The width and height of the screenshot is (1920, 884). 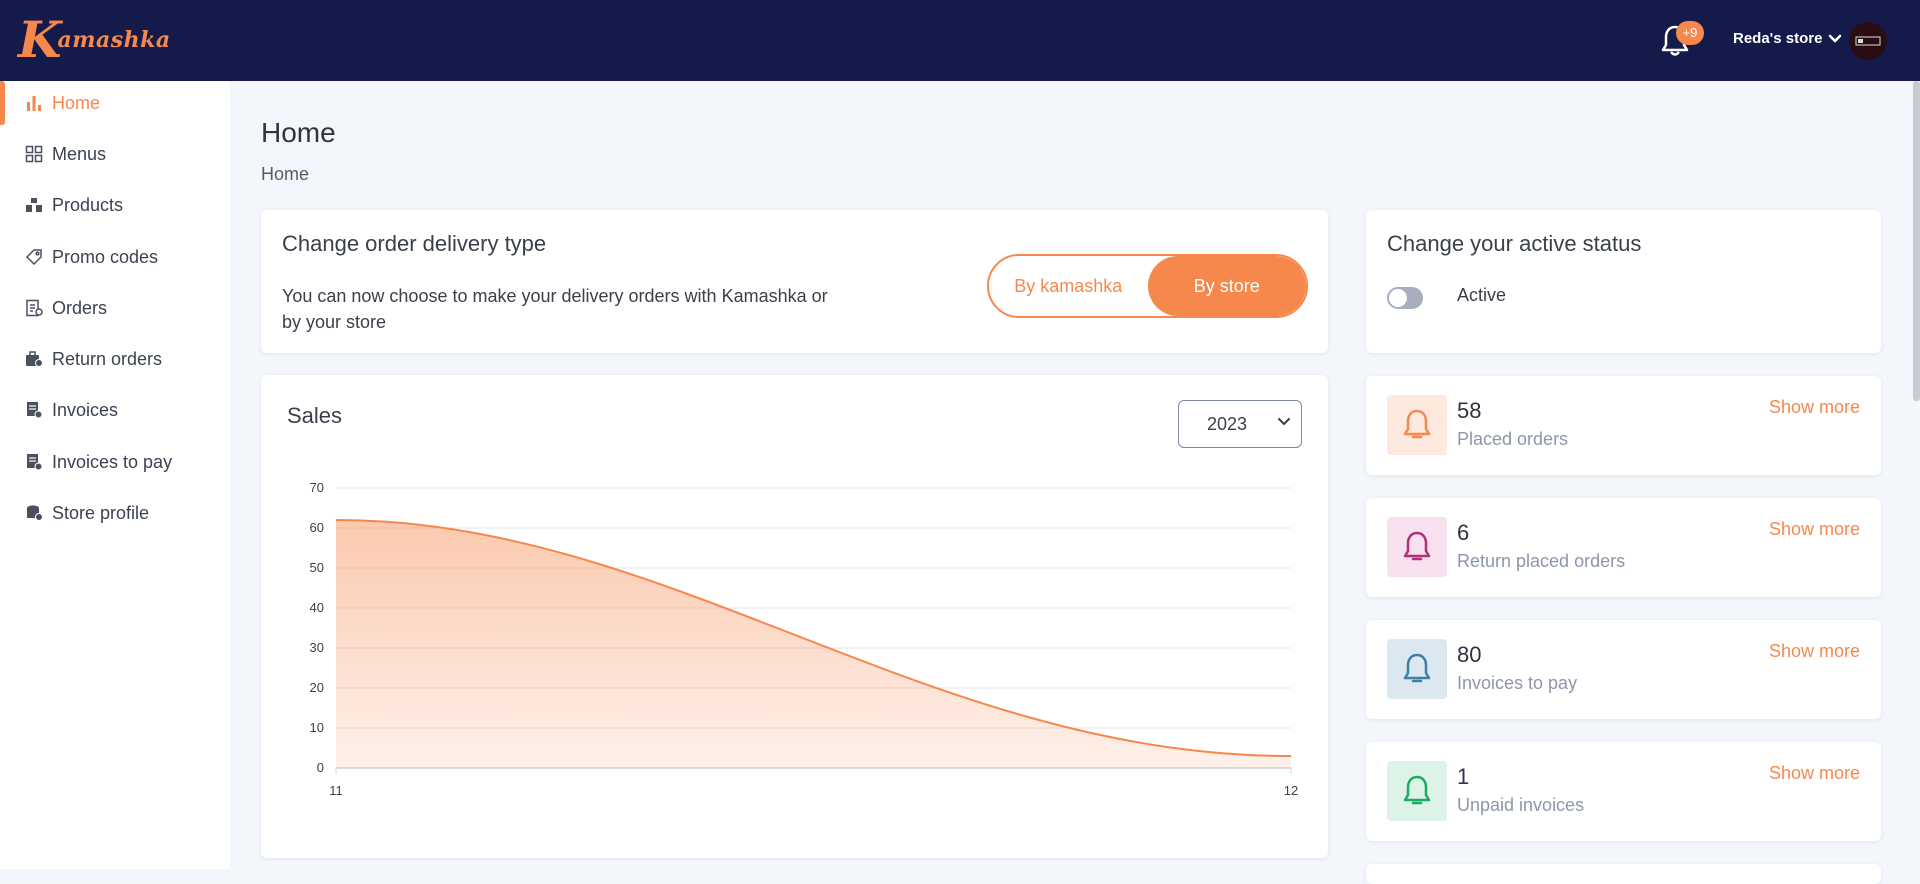 What do you see at coordinates (79, 308) in the screenshot?
I see `sidebar-item-label: Orders` at bounding box center [79, 308].